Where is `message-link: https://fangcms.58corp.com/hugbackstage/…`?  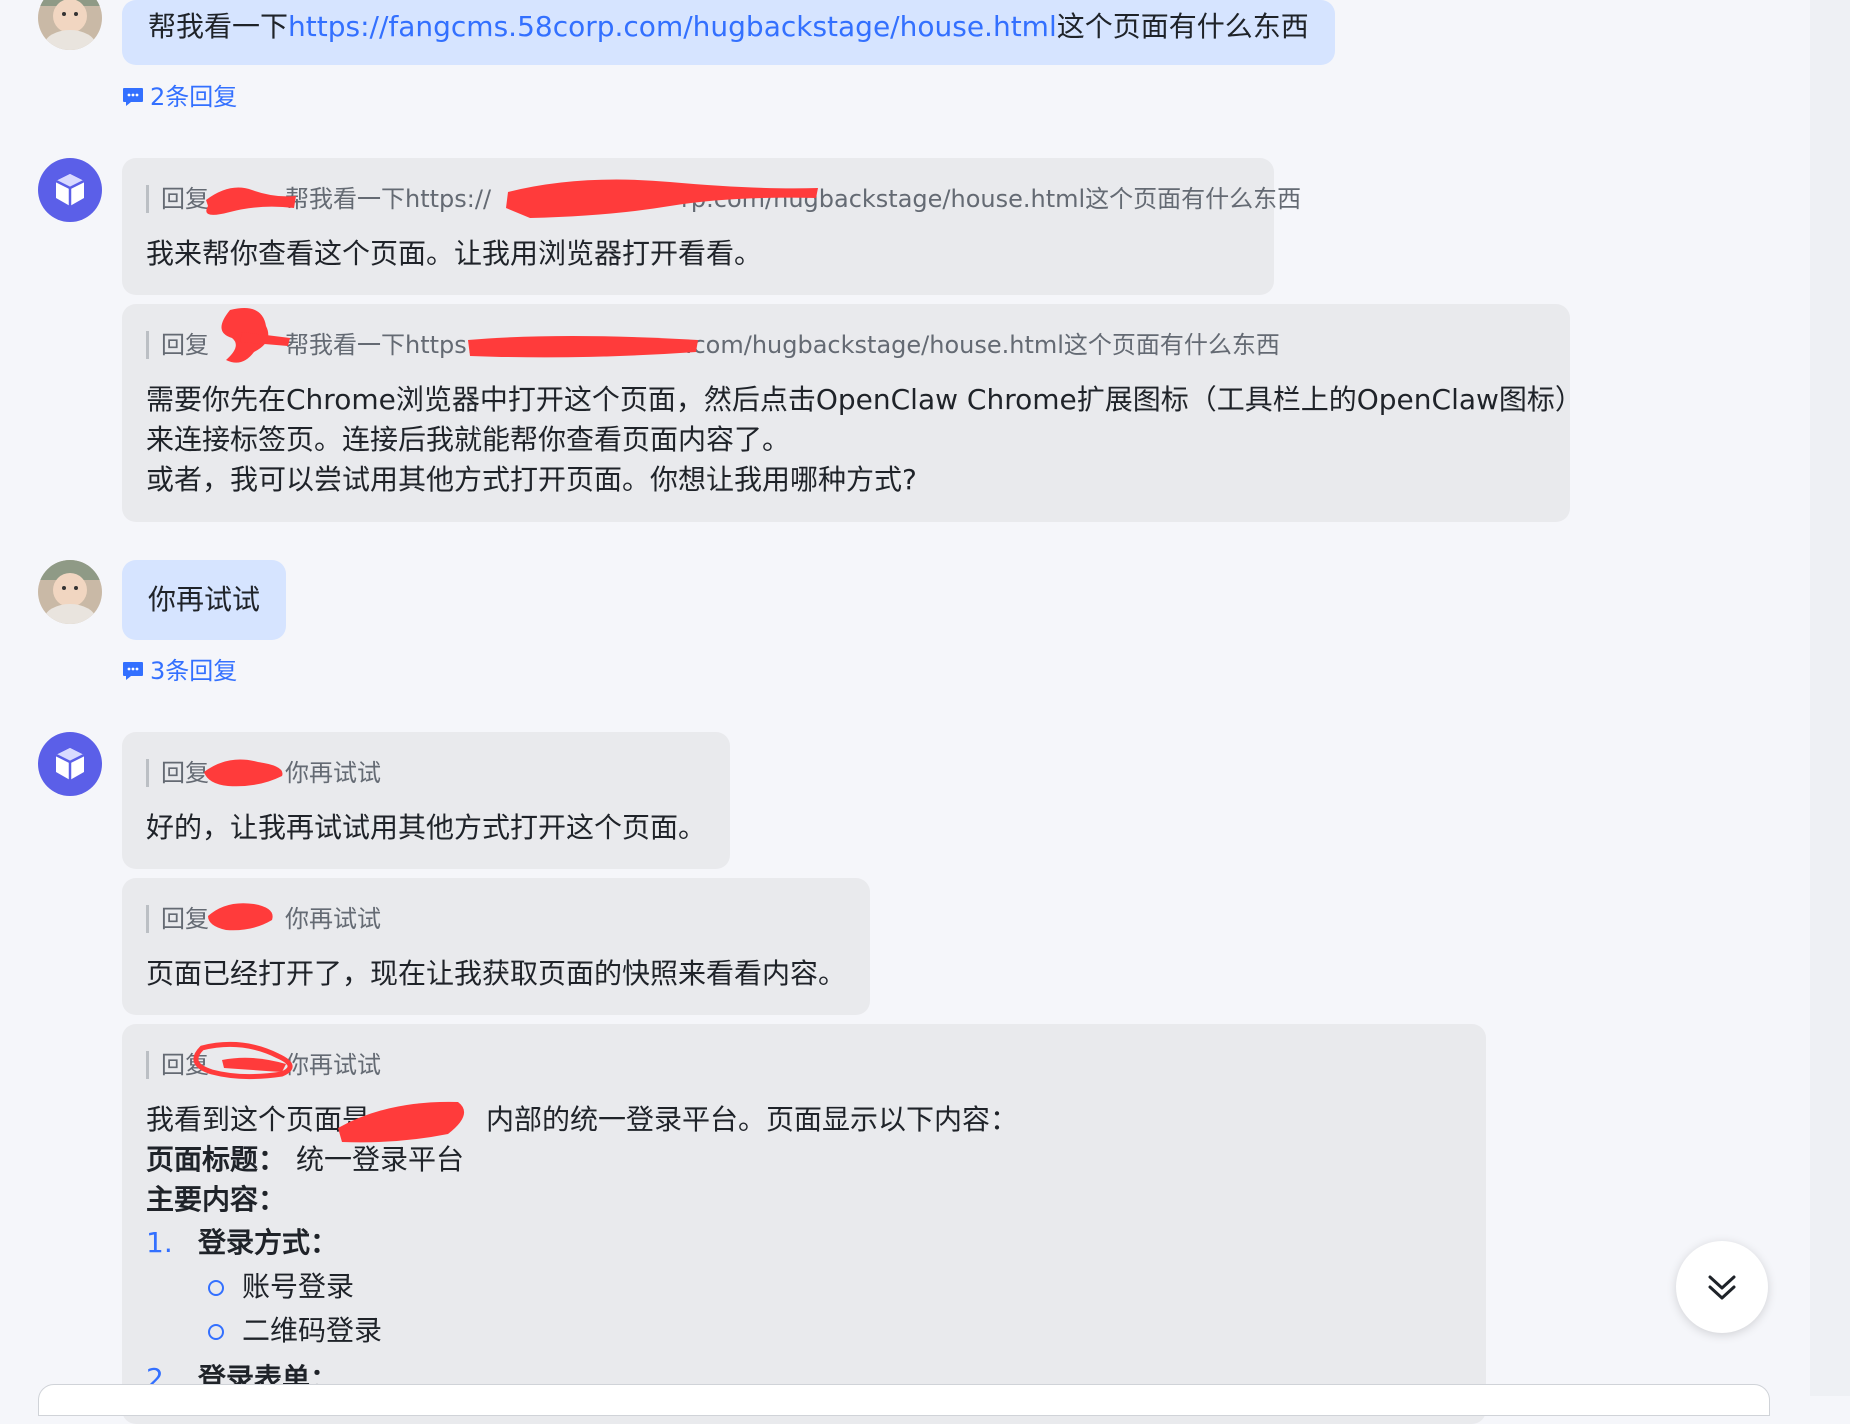
message-link: https://fangcms.58corp.com/hugbackstage/… is located at coordinates (672, 26).